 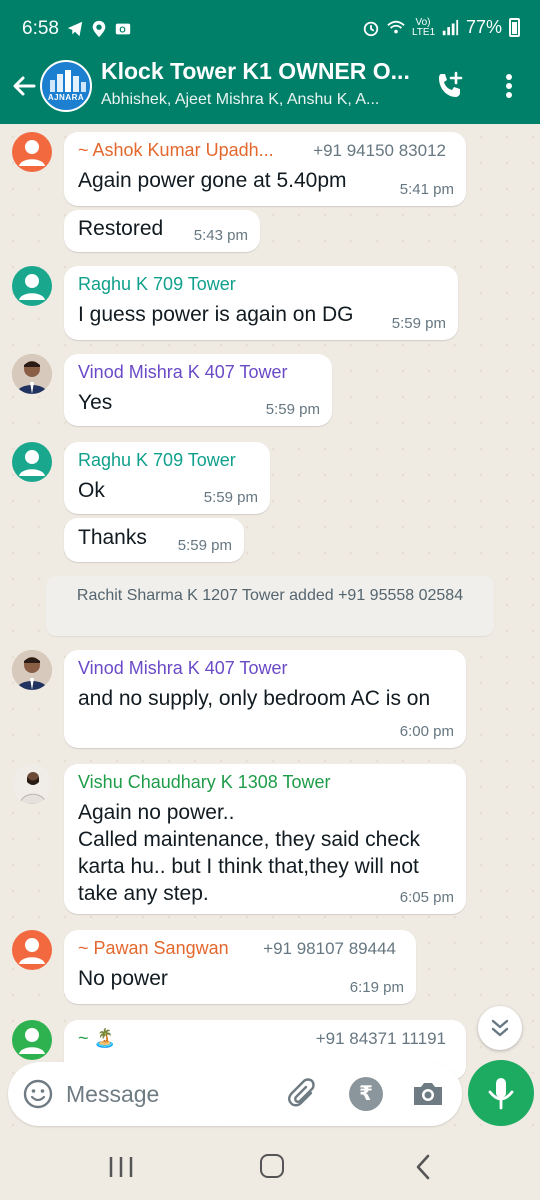 I want to click on voice-message-button, so click(x=501, y=1093).